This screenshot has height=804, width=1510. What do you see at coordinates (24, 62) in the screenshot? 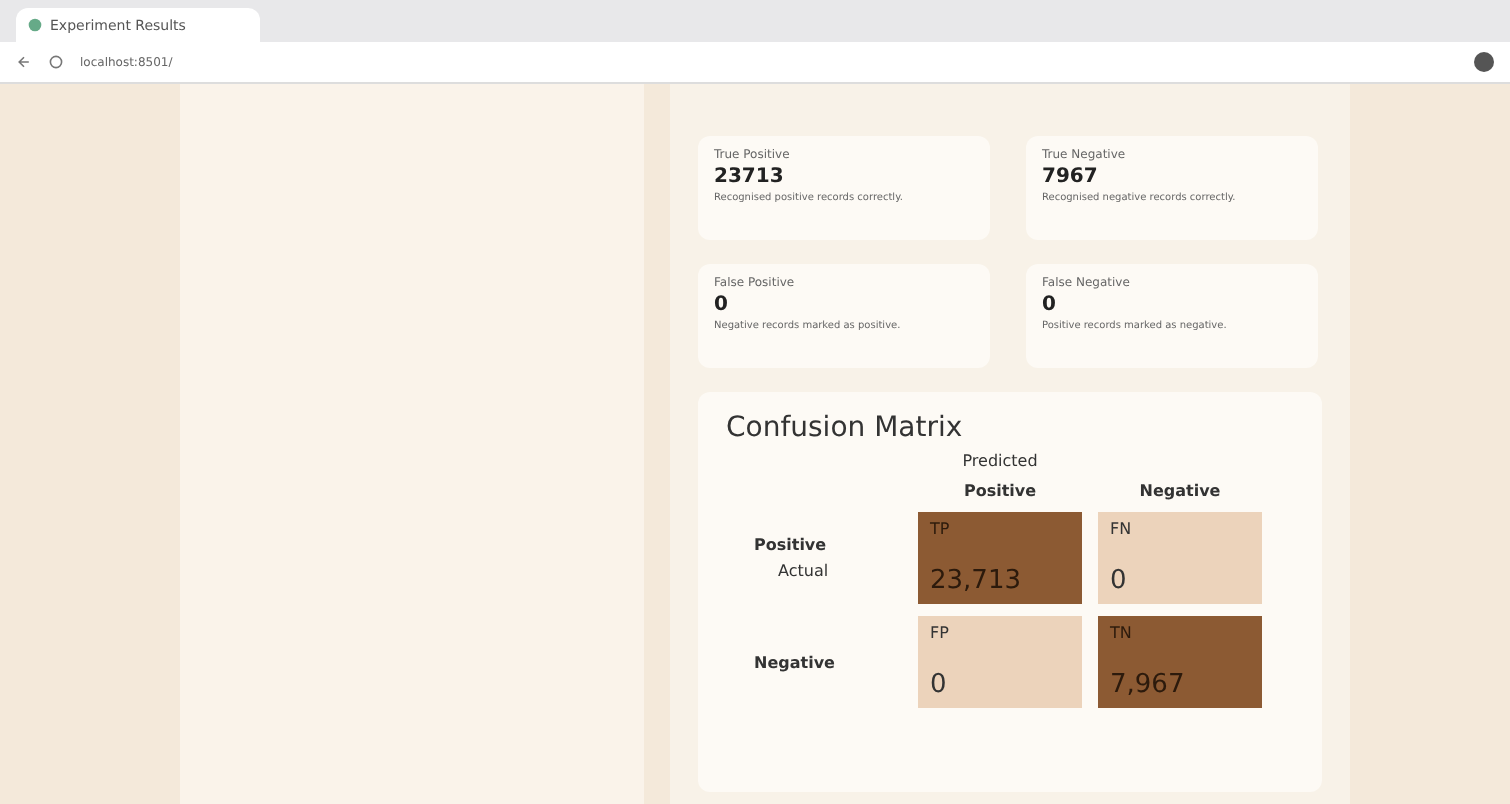
I see `back-icon` at bounding box center [24, 62].